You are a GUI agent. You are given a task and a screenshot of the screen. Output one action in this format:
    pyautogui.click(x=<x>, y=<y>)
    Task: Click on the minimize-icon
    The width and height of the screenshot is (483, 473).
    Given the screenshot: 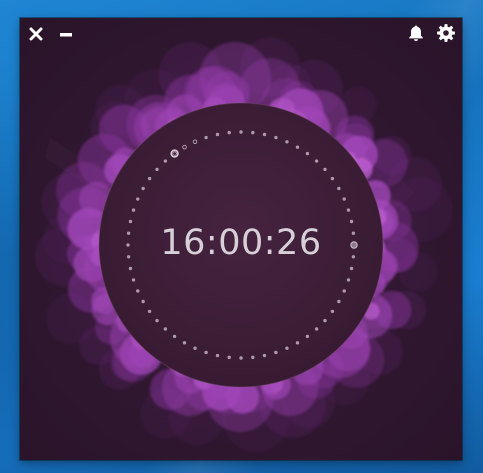 What is the action you would take?
    pyautogui.click(x=66, y=35)
    